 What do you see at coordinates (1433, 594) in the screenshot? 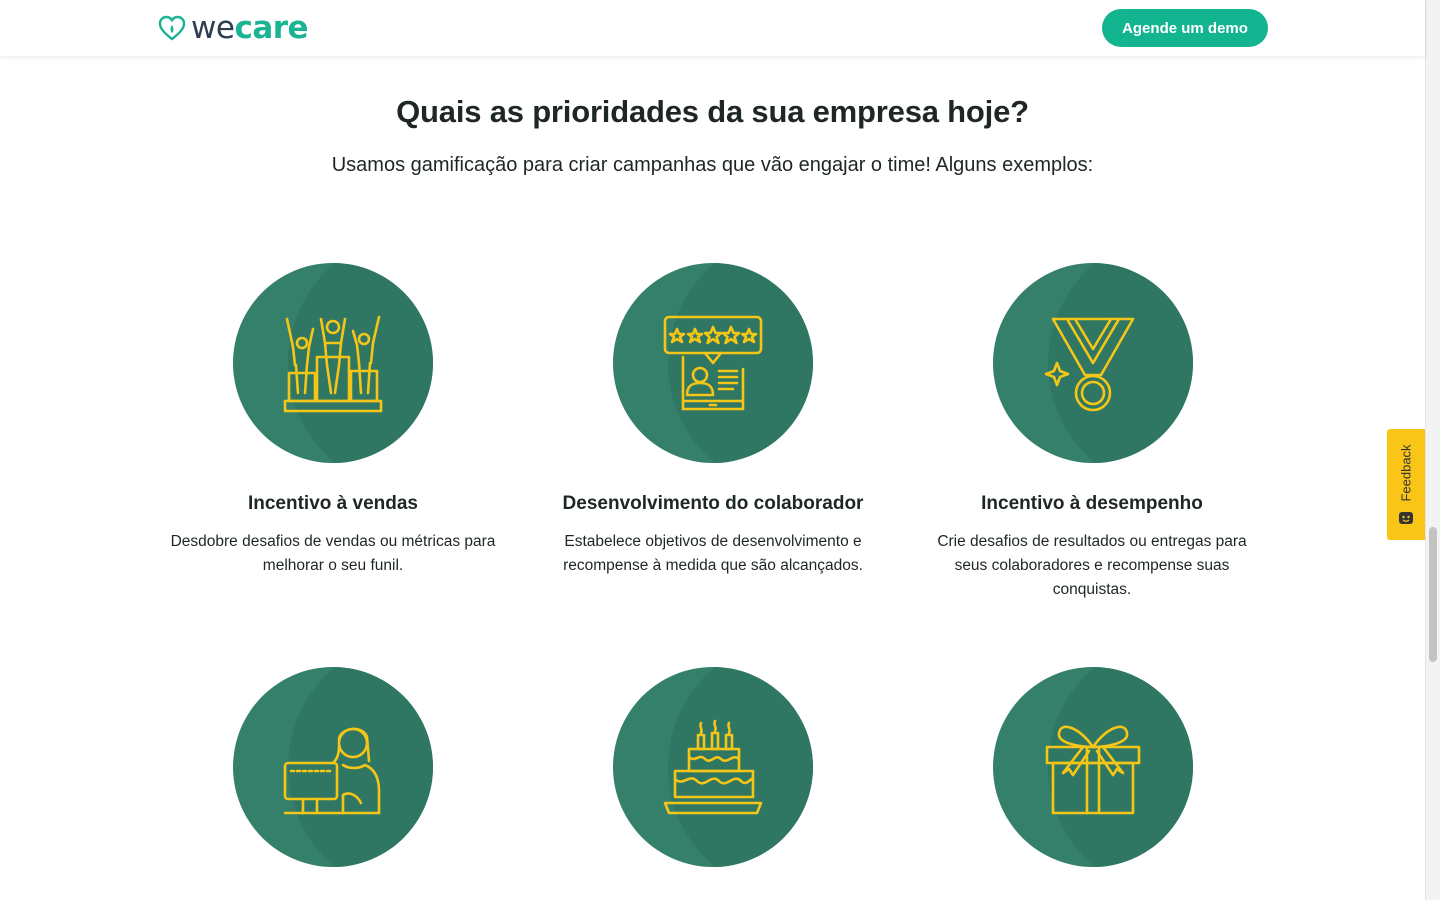
I see `scrollbar-thumb` at bounding box center [1433, 594].